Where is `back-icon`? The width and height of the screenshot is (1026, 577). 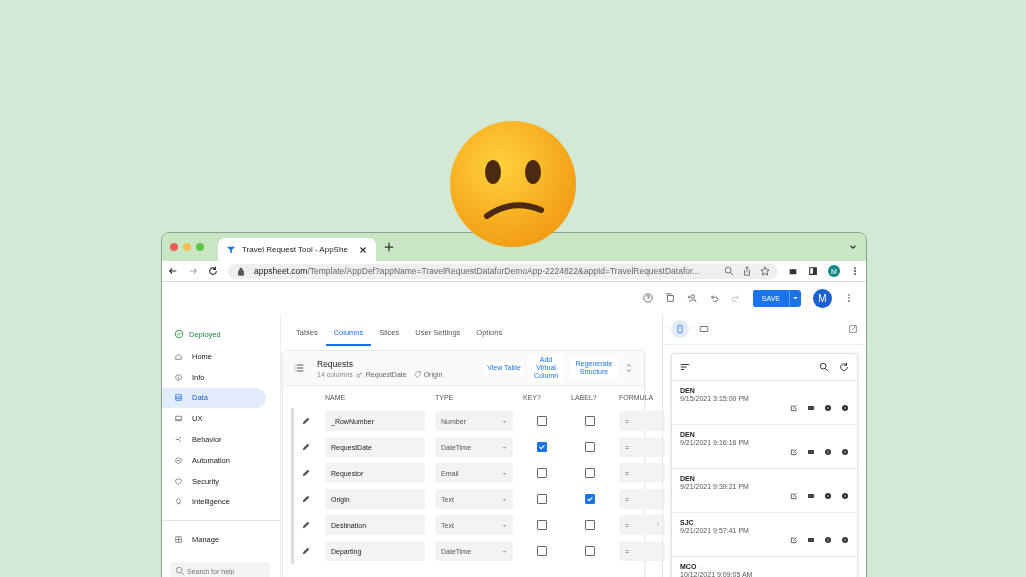 back-icon is located at coordinates (173, 271).